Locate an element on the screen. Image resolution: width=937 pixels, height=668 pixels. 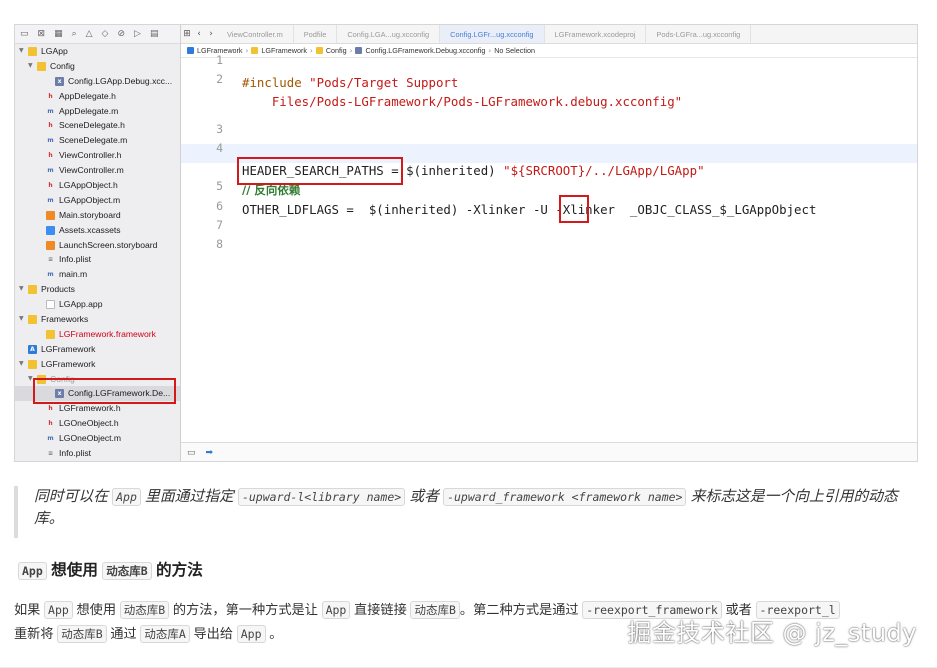
tree-row-label: ViewController.h is located at coordinates (90, 155).